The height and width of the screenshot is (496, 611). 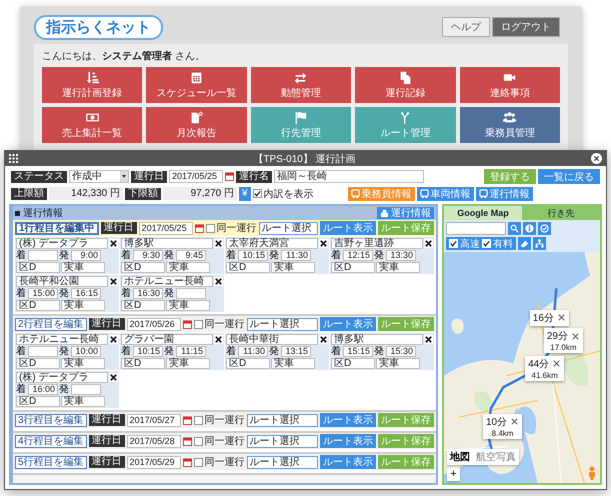 What do you see at coordinates (466, 27) in the screenshot?
I see `header-button: ヘルプ` at bounding box center [466, 27].